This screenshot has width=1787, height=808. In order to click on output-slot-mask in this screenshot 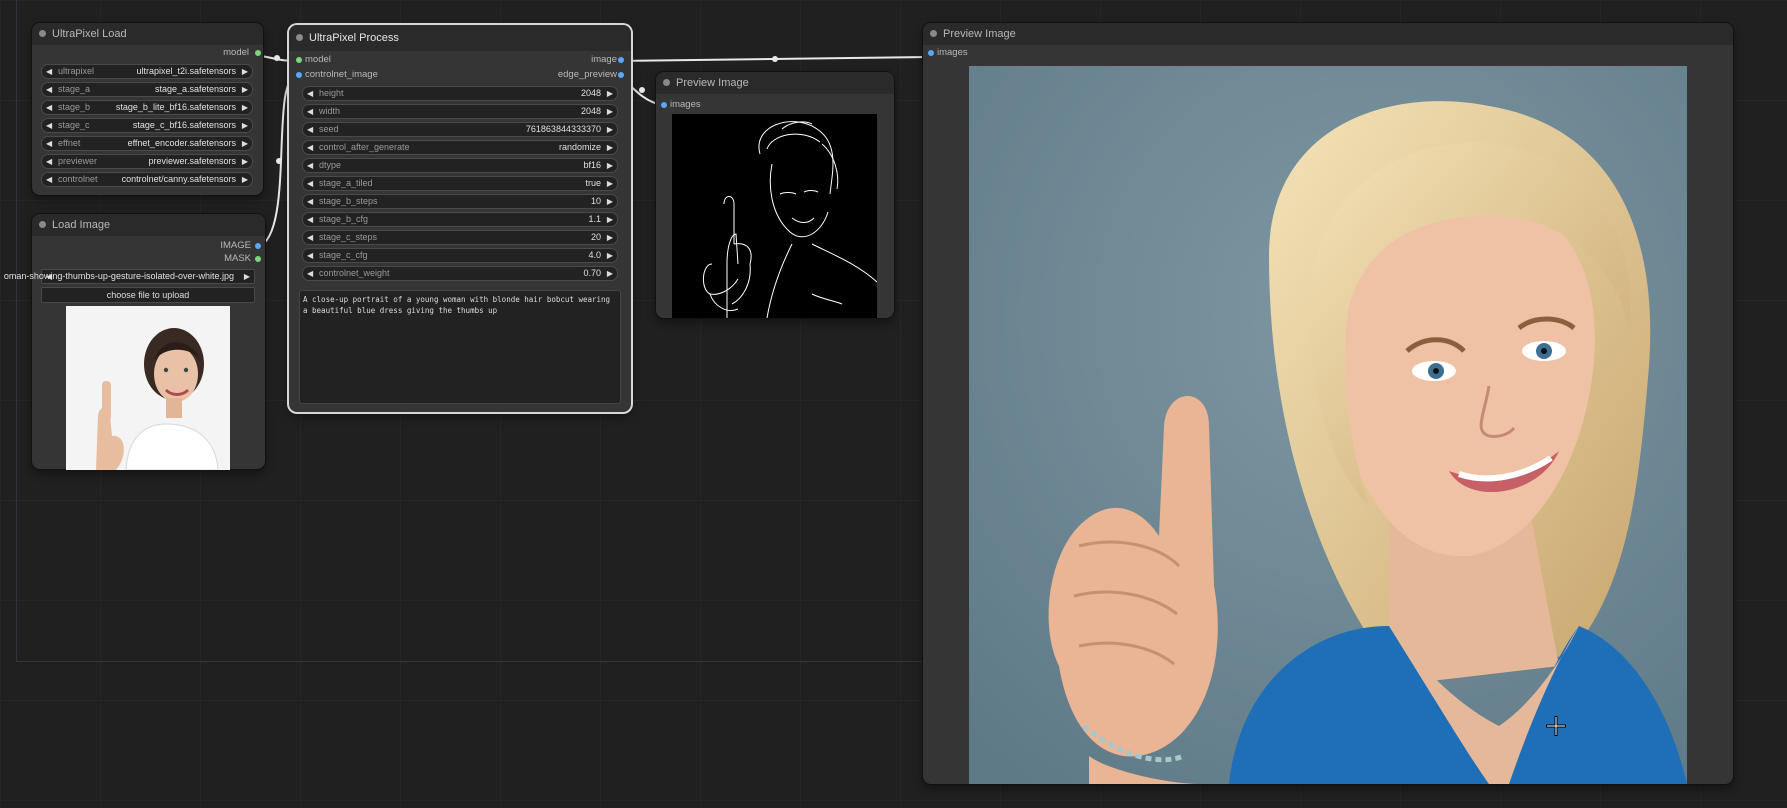, I will do `click(258, 259)`.